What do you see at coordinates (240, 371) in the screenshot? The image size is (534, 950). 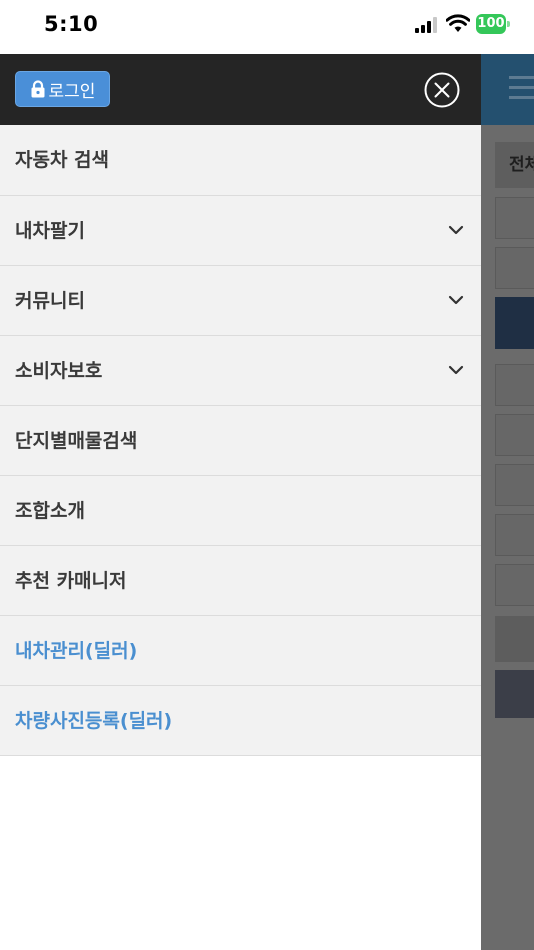 I see `menu-item-consumer-protection: 소비자보호` at bounding box center [240, 371].